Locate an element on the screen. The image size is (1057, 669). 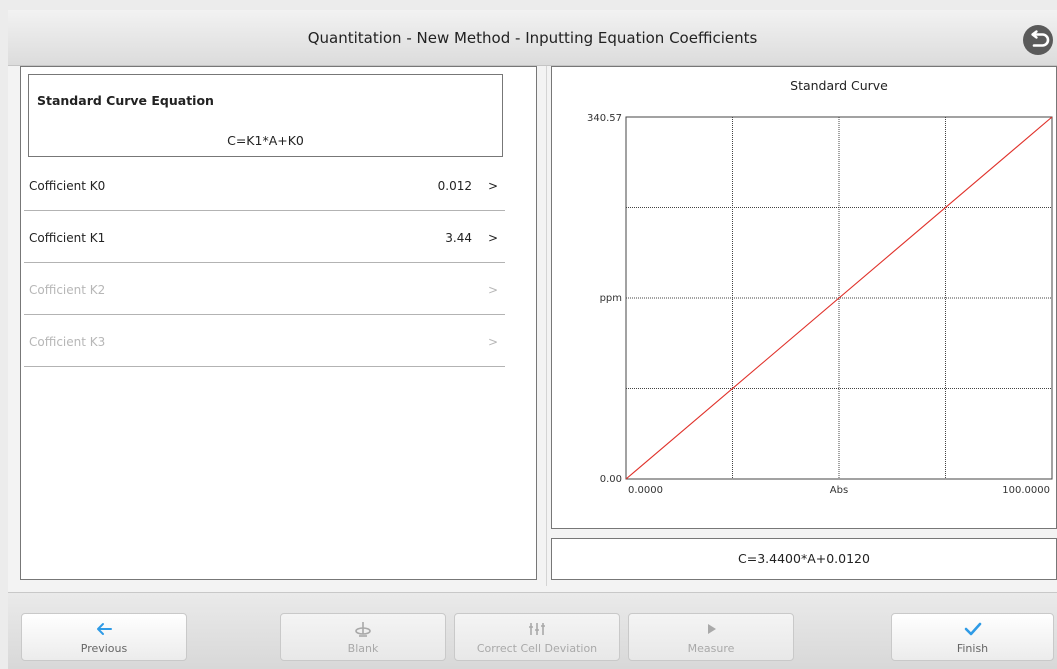
coefficient-row-k0: Cofficient K0 0.012 > is located at coordinates (264, 185).